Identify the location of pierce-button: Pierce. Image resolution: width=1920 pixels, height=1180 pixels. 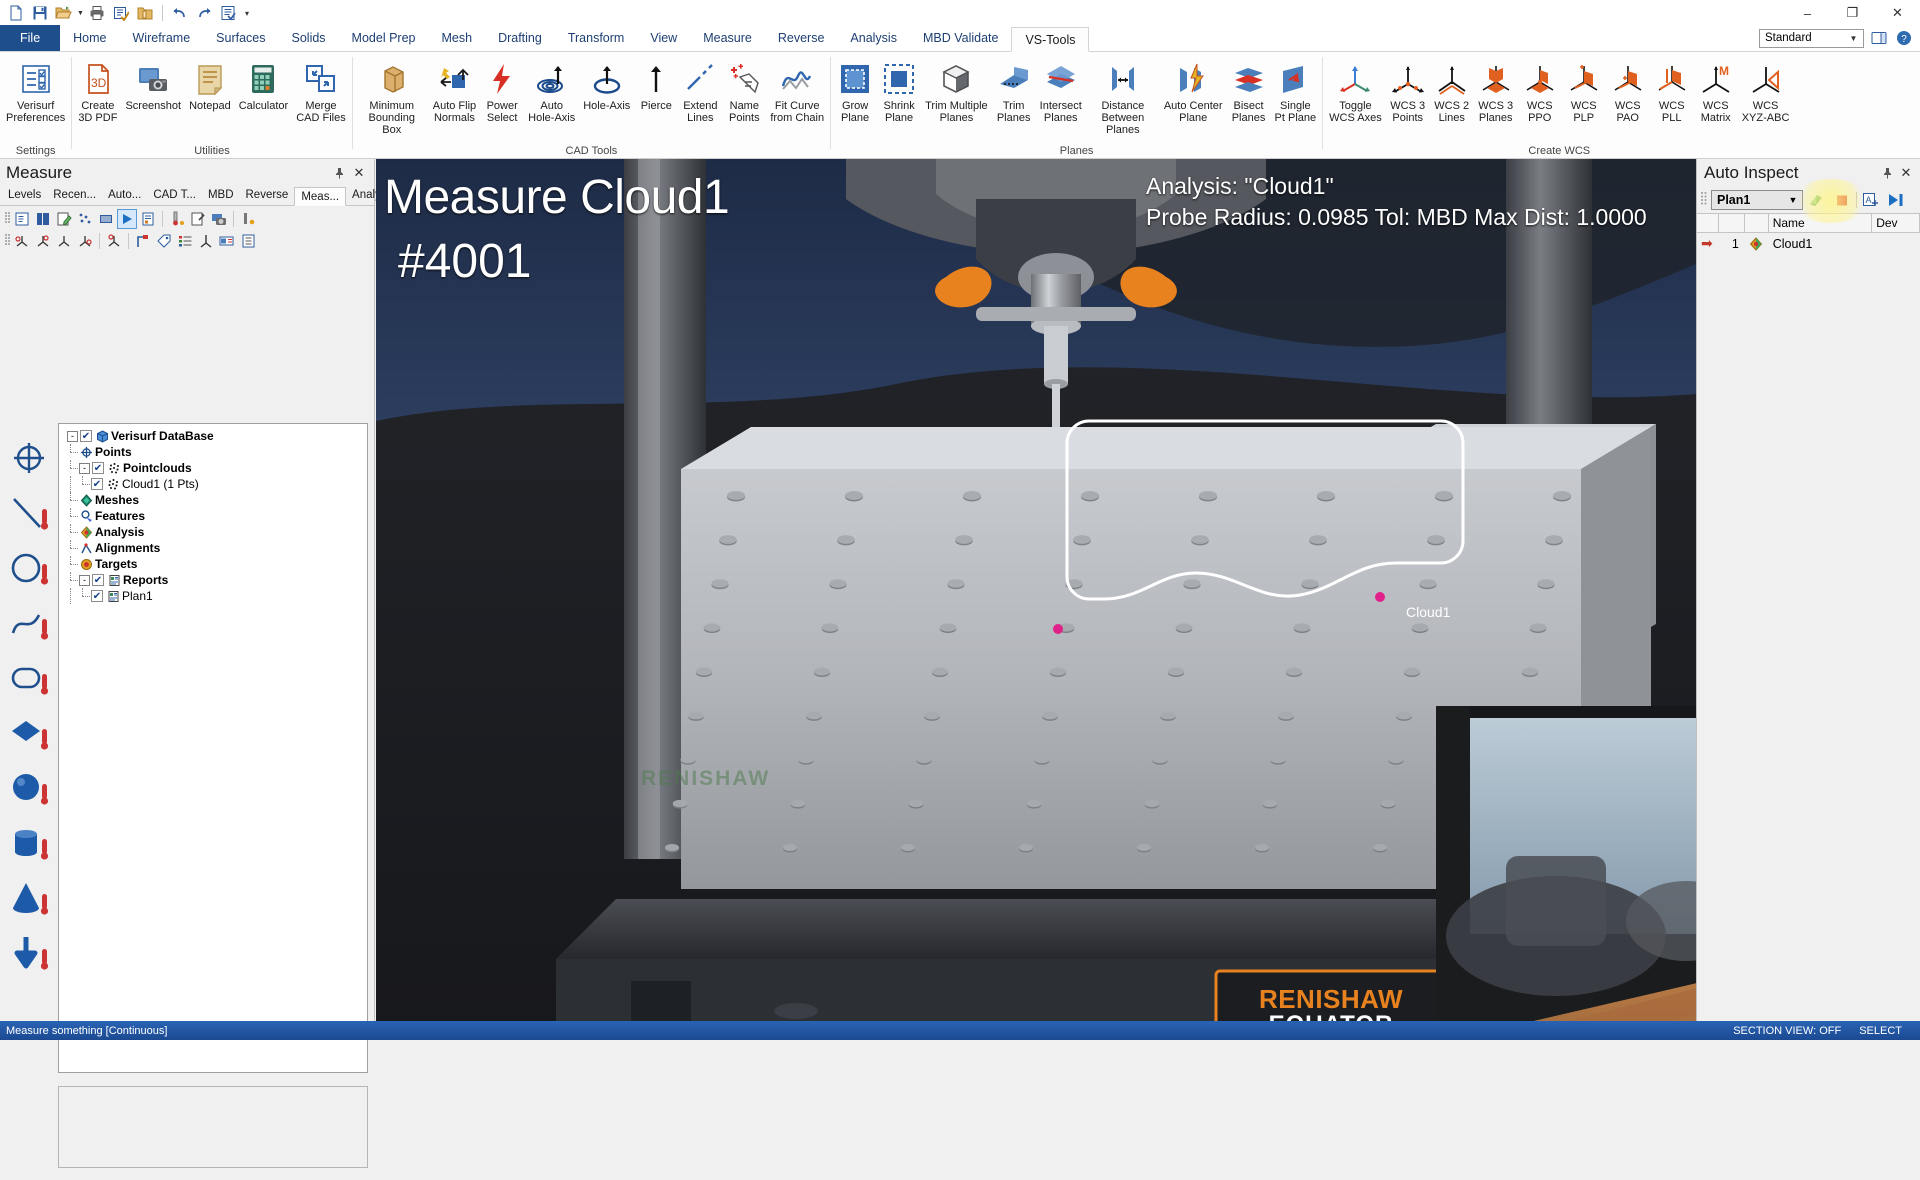
(656, 85).